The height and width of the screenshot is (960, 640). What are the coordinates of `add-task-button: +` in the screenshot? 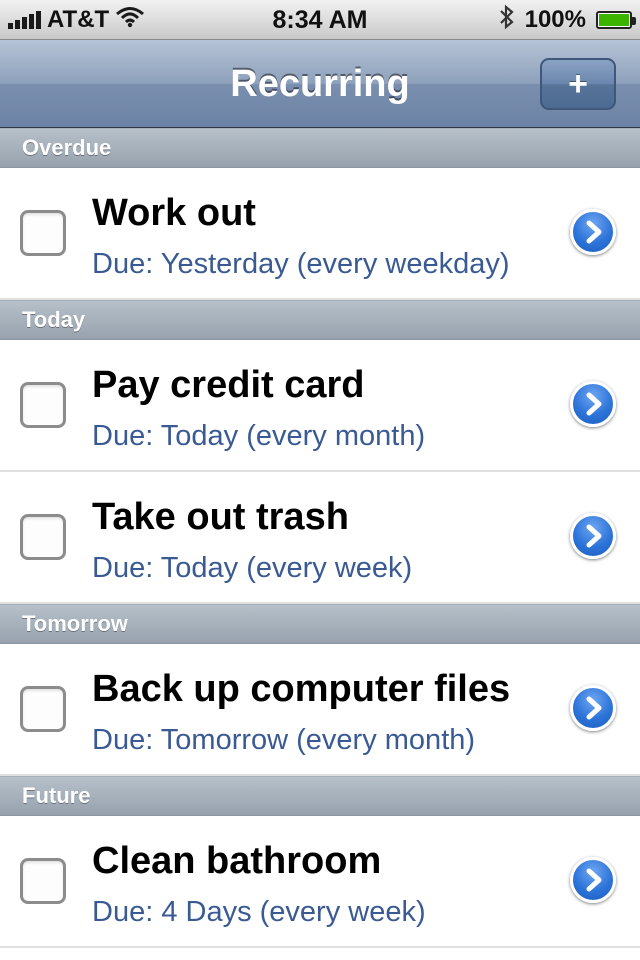 It's located at (578, 84).